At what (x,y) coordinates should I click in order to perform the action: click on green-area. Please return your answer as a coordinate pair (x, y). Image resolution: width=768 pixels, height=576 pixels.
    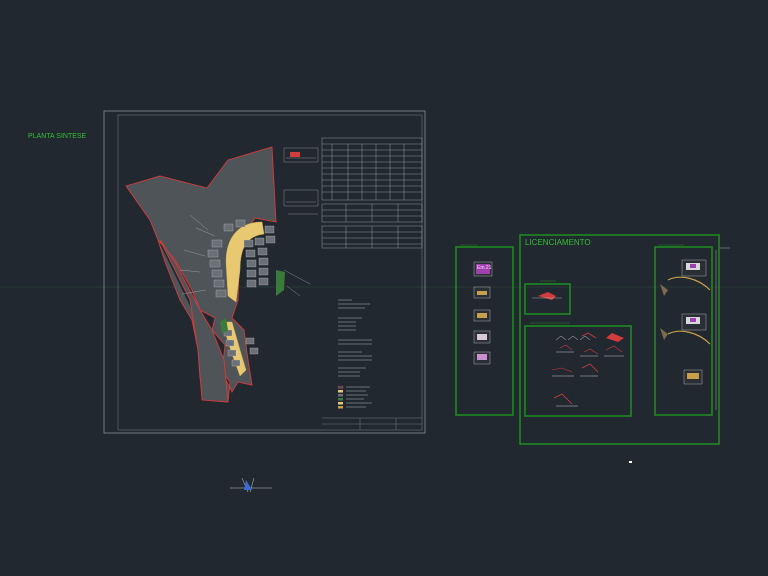
    Looking at the image, I should click on (280, 283).